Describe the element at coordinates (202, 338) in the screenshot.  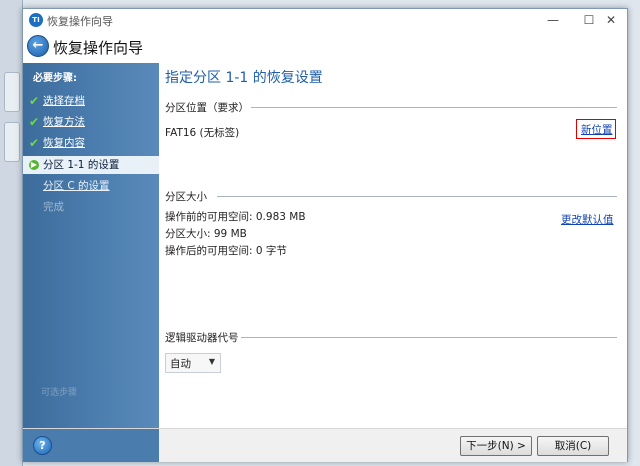
I see `drive-letter-heading: 逻辑驱动器代号` at that location.